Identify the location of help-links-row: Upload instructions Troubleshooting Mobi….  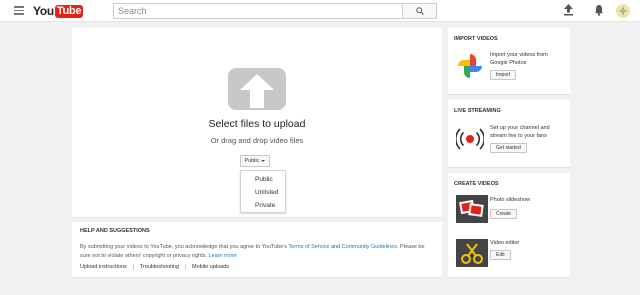
(160, 267).